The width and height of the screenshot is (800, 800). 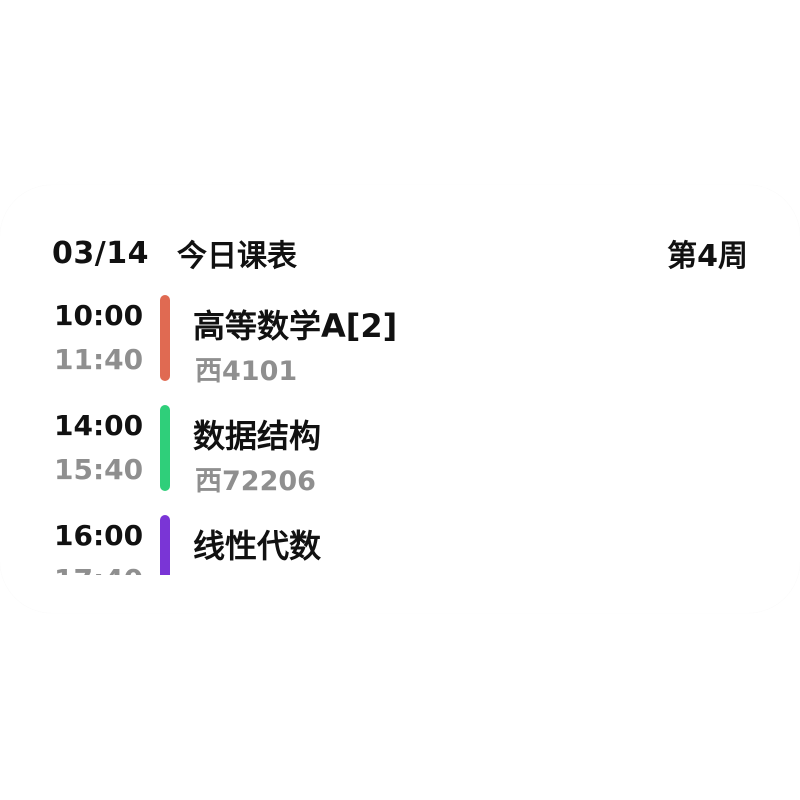 What do you see at coordinates (400, 450) in the screenshot?
I see `course-item: 14:00 15:40 数据结构 西72206` at bounding box center [400, 450].